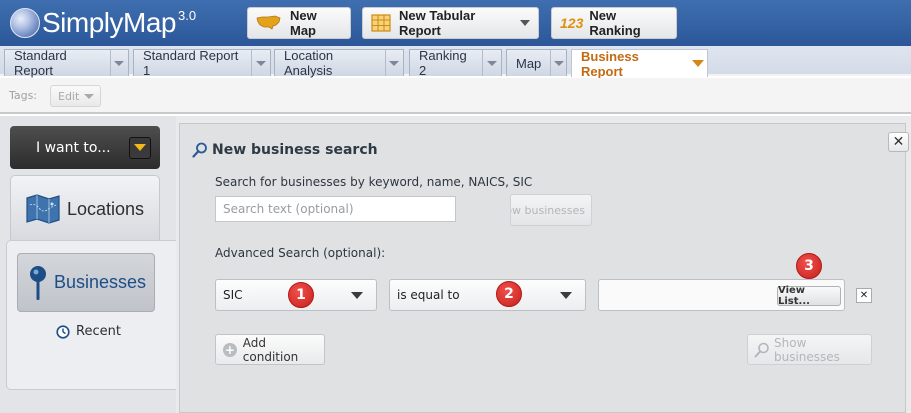  I want to click on sidebar-item-locations: Locations, so click(85, 209).